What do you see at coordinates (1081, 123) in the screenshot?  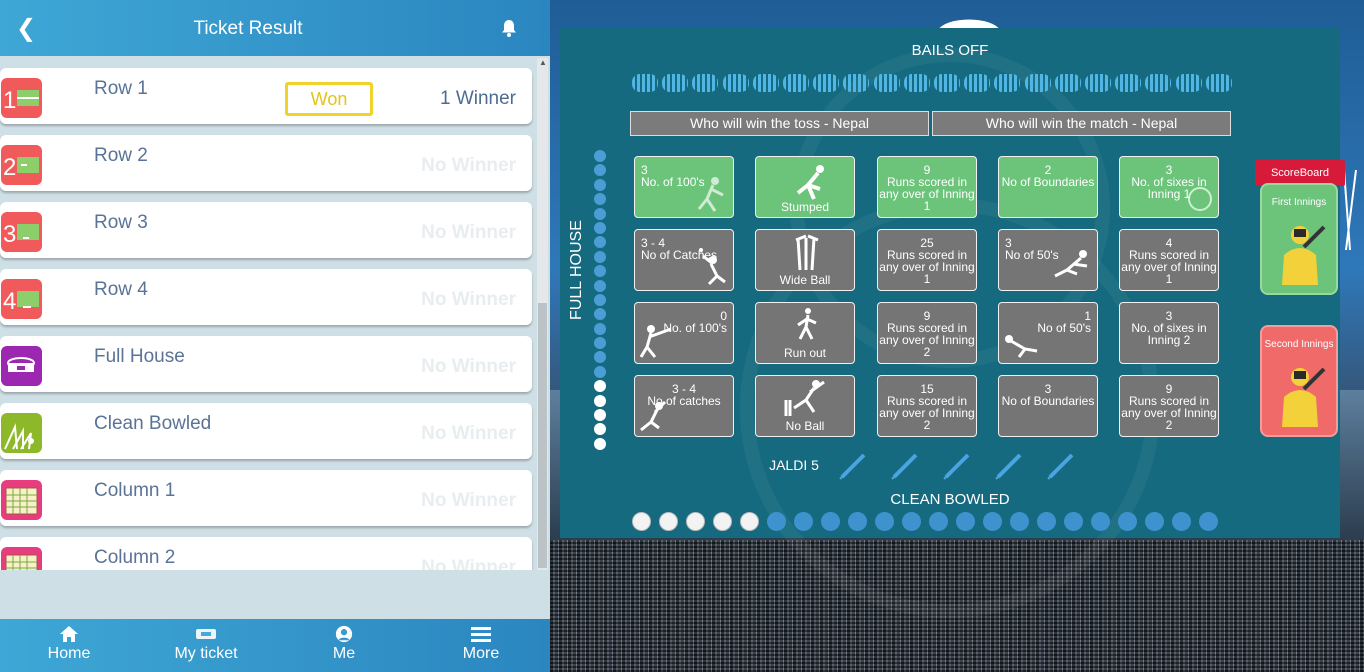 I see `match-prediction: Who will win the match - Nepal` at bounding box center [1081, 123].